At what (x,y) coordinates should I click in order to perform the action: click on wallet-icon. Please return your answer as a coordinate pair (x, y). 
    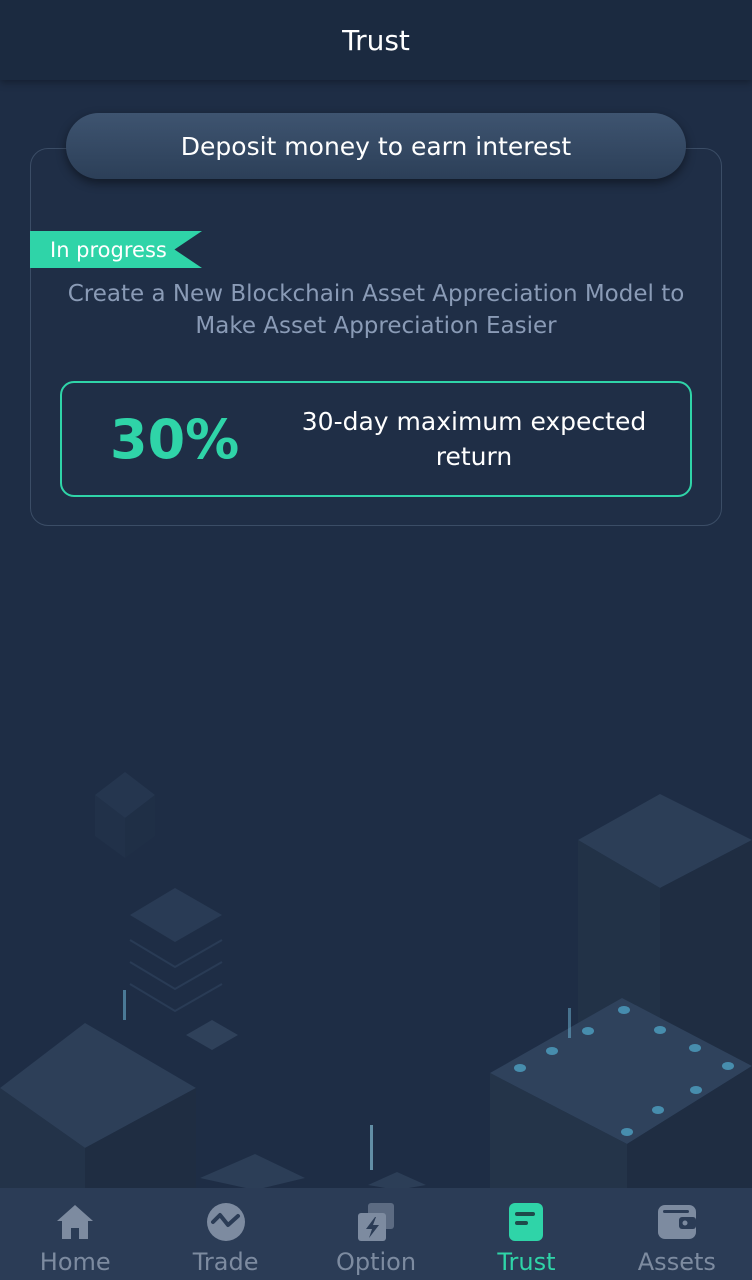
    Looking at the image, I should click on (676, 1222).